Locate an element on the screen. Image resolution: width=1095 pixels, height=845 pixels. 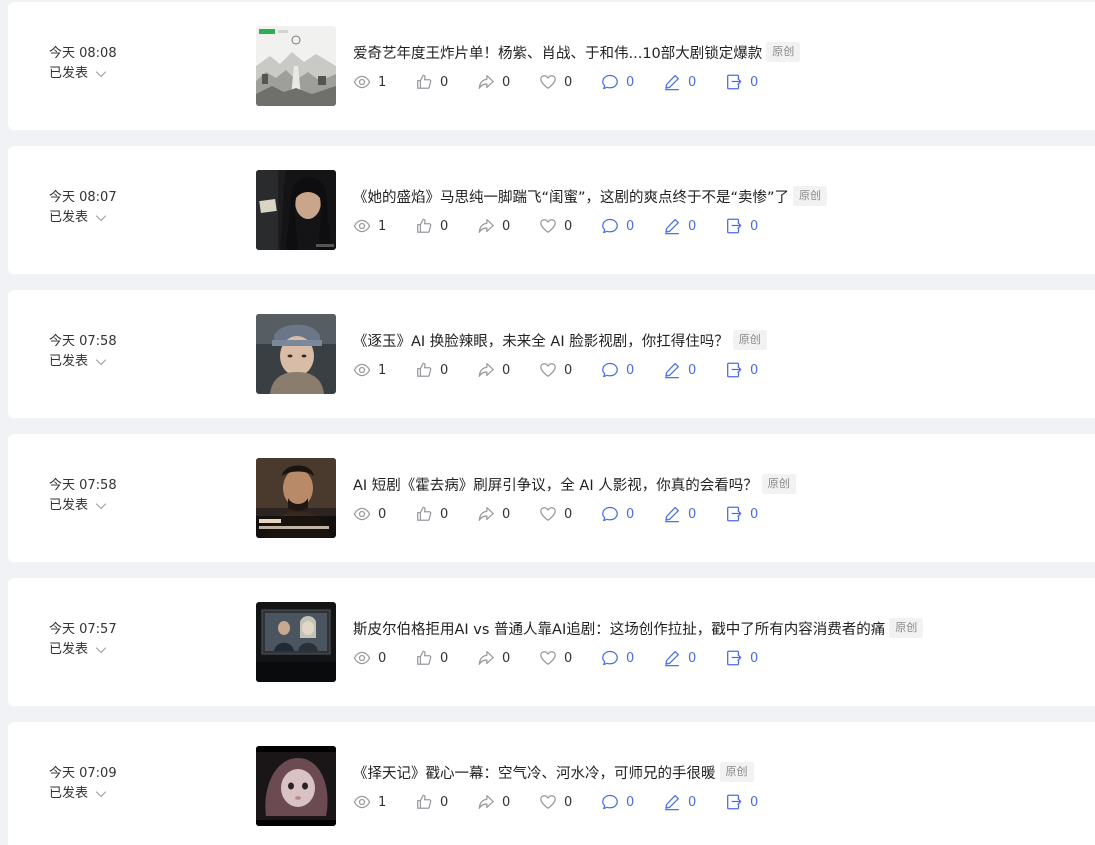
heart-icon is located at coordinates (548, 226).